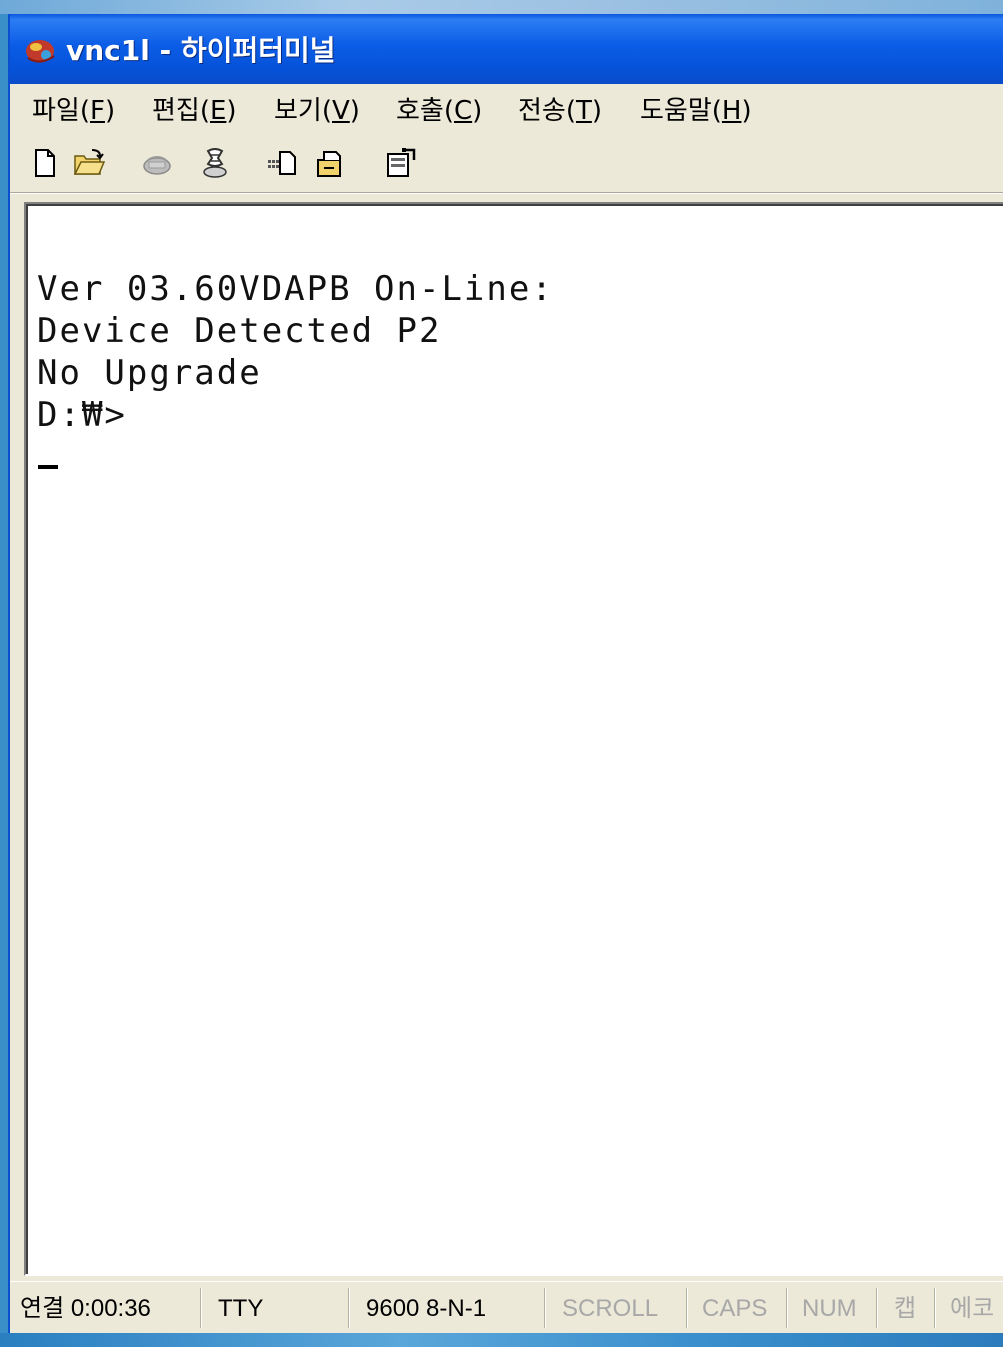 The image size is (1003, 1347). I want to click on menu-file-key: F, so click(97, 111).